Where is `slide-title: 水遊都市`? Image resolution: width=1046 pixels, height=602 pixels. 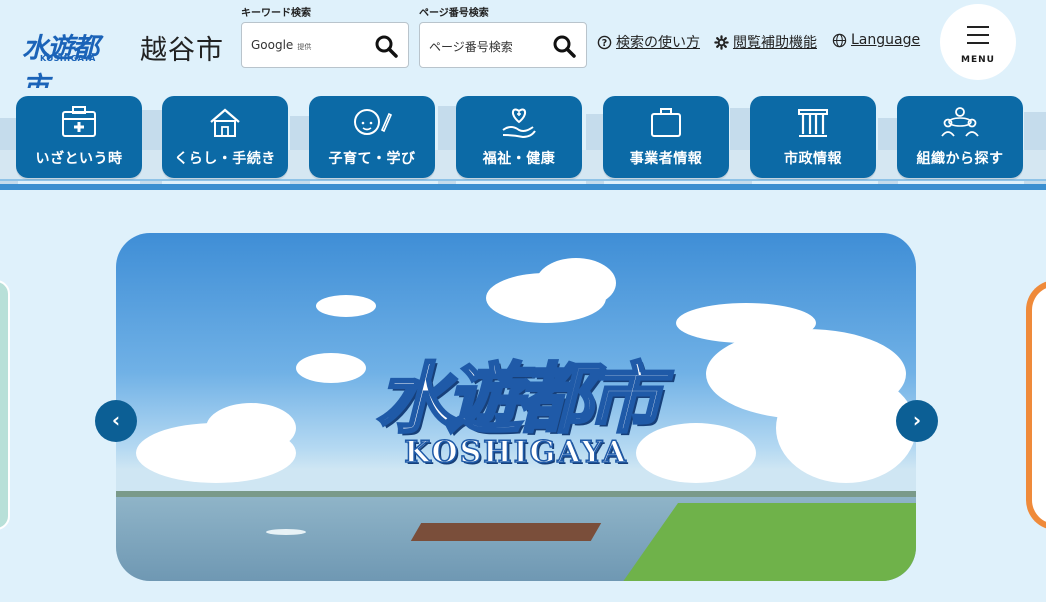
slide-title: 水遊都市 is located at coordinates (519, 399).